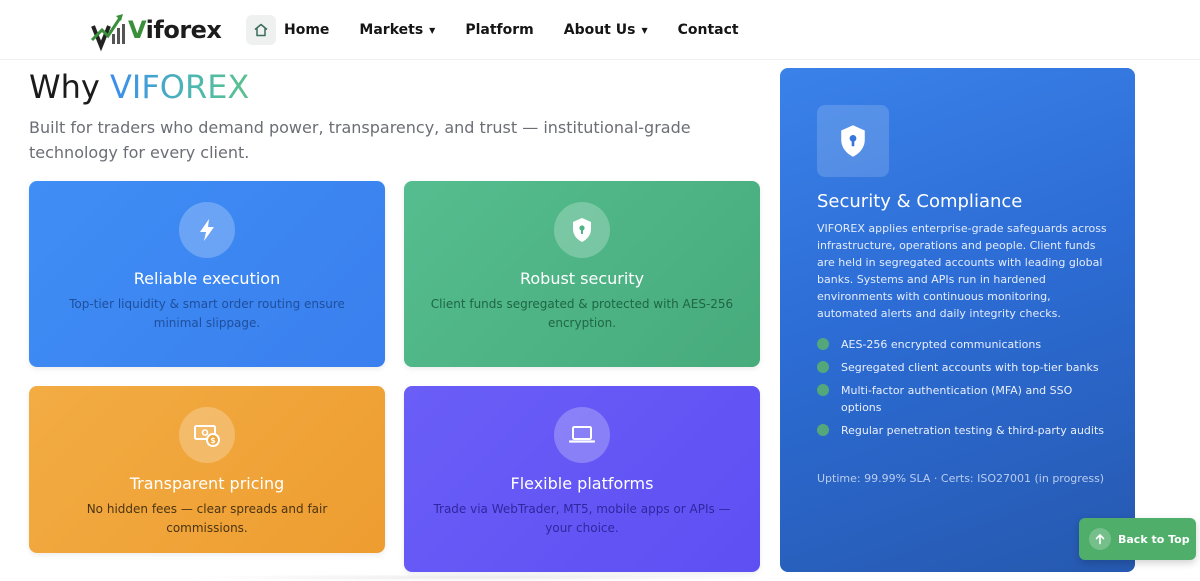 The image size is (1200, 581). Describe the element at coordinates (175, 30) in the screenshot. I see `logo-text: Viforex` at that location.